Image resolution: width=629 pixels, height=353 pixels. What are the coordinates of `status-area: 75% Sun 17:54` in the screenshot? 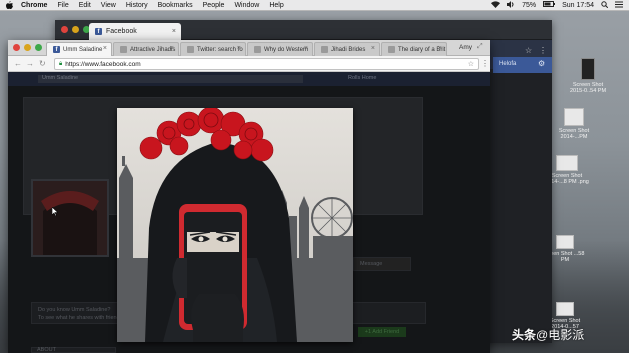 It's located at (560, 5).